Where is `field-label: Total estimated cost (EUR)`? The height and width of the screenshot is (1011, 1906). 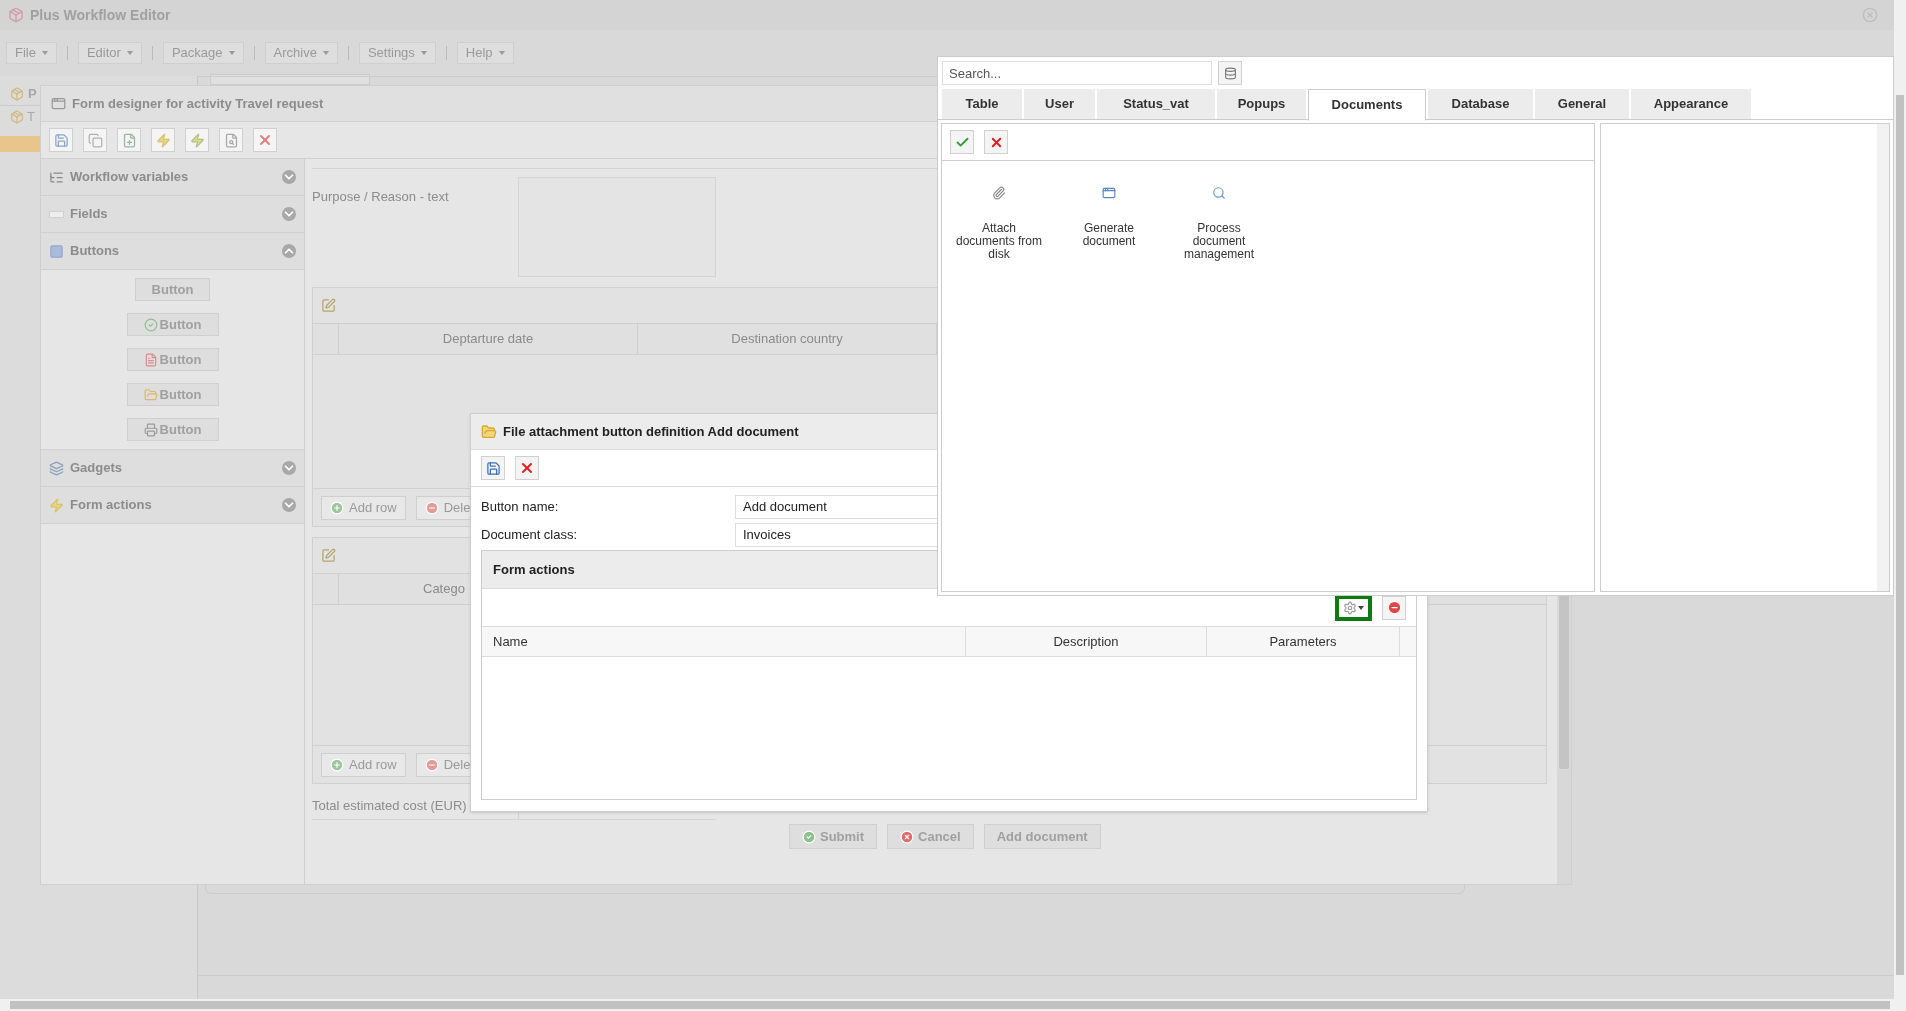
field-label: Total estimated cost (EUR) is located at coordinates (390, 805).